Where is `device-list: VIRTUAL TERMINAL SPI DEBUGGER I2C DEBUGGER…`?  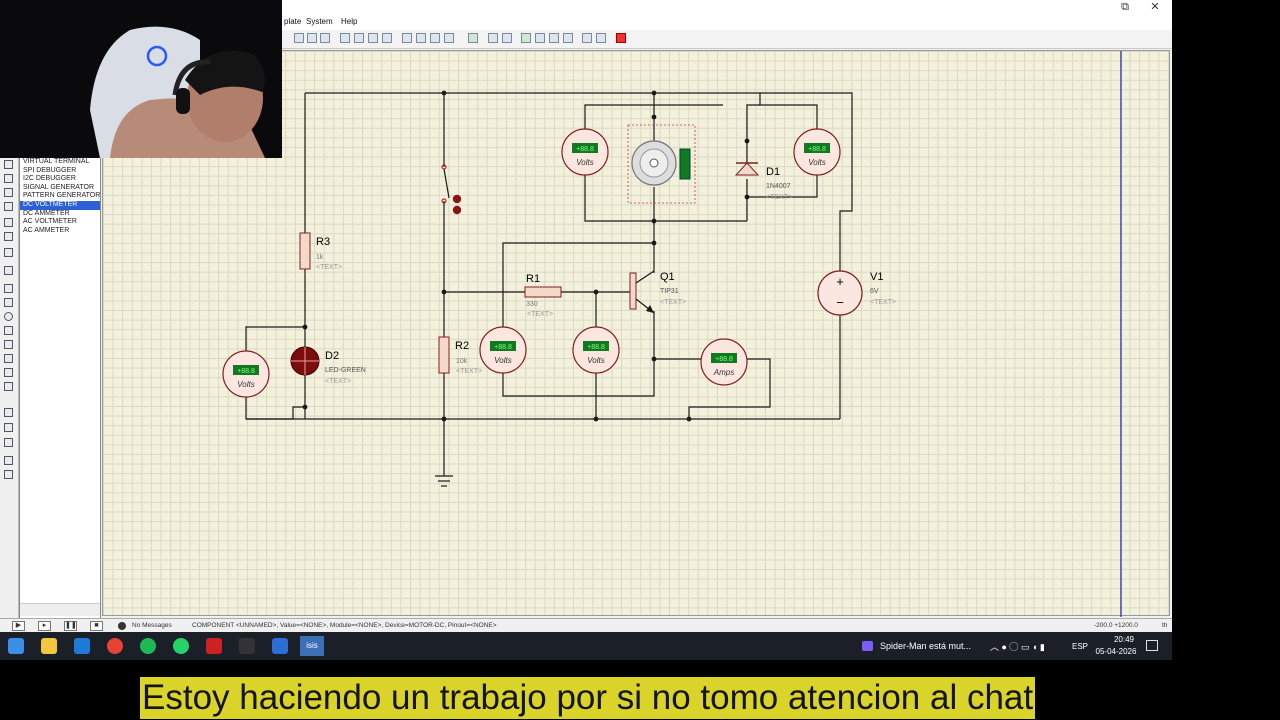 device-list: VIRTUAL TERMINAL SPI DEBUGGER I2C DEBUGGER… is located at coordinates (60, 388).